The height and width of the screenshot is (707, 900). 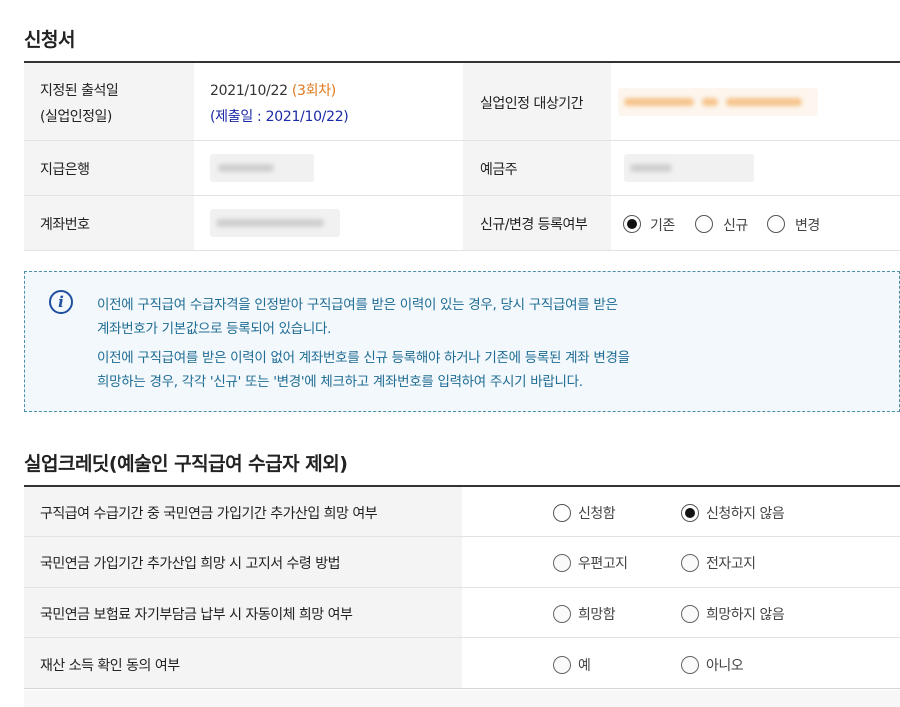 What do you see at coordinates (462, 698) in the screenshot?
I see `table-next-row` at bounding box center [462, 698].